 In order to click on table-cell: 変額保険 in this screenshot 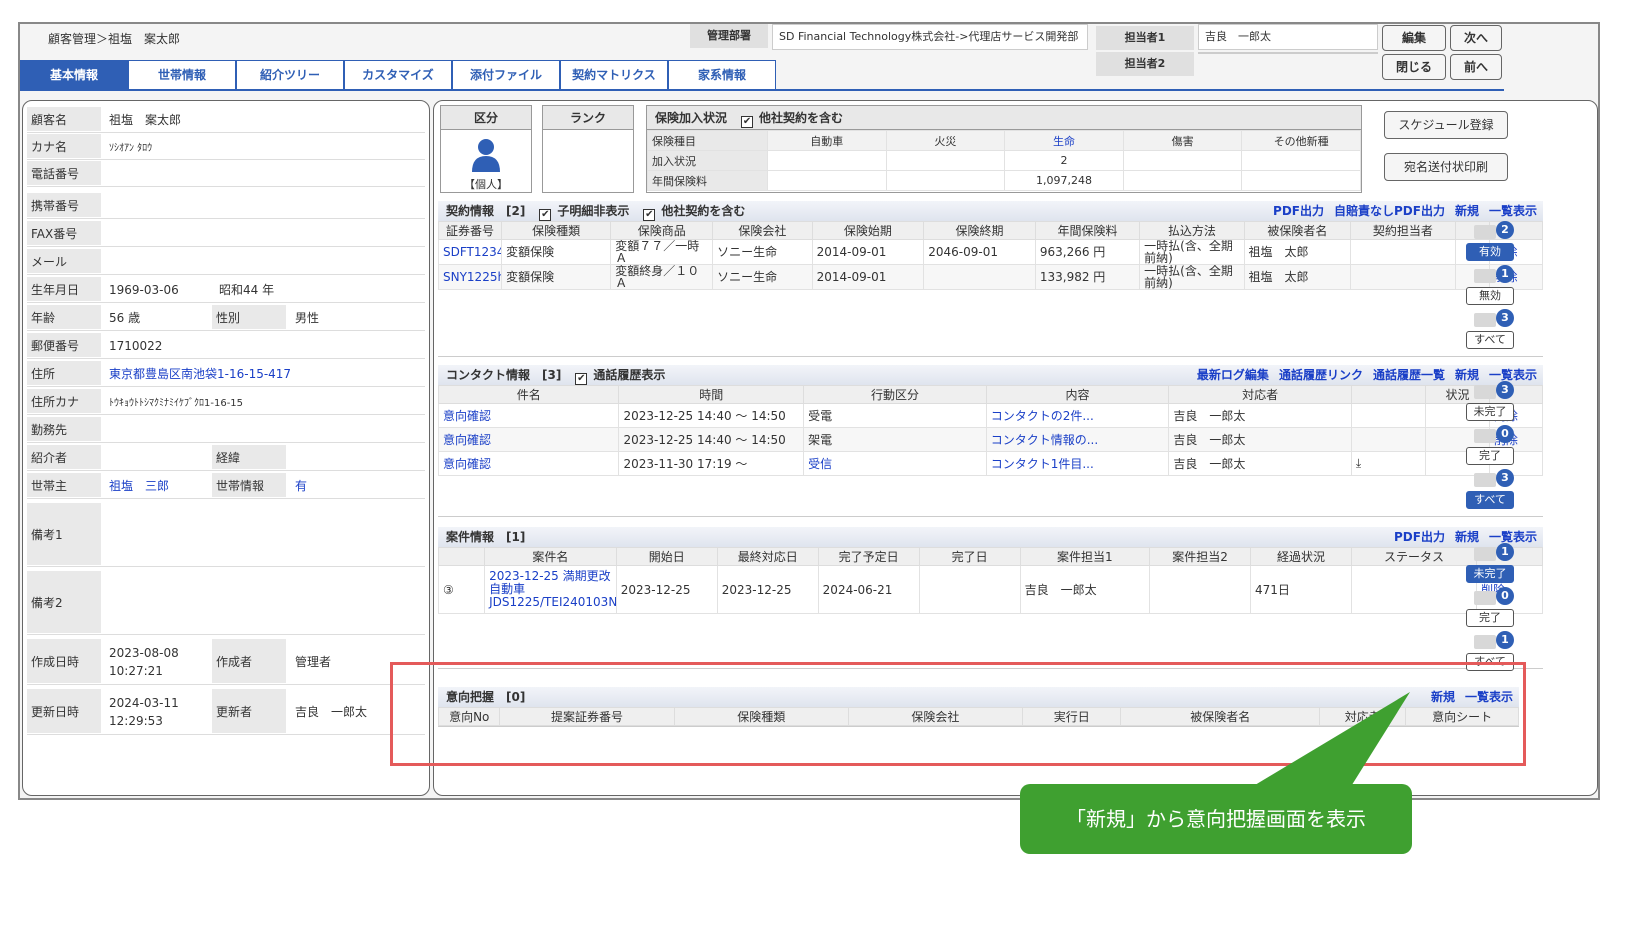, I will do `click(556, 277)`.